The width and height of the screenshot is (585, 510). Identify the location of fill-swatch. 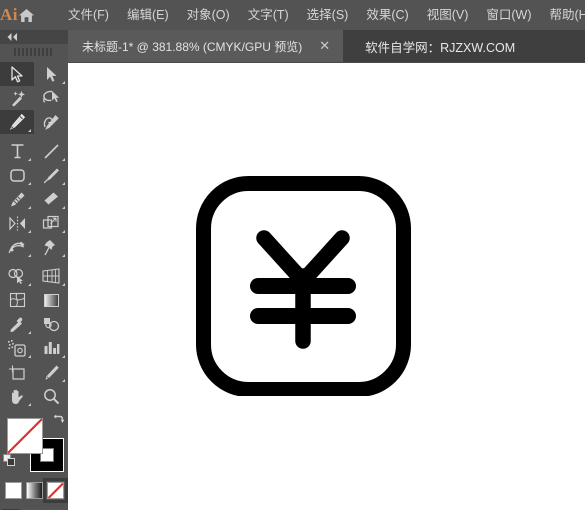
(25, 436).